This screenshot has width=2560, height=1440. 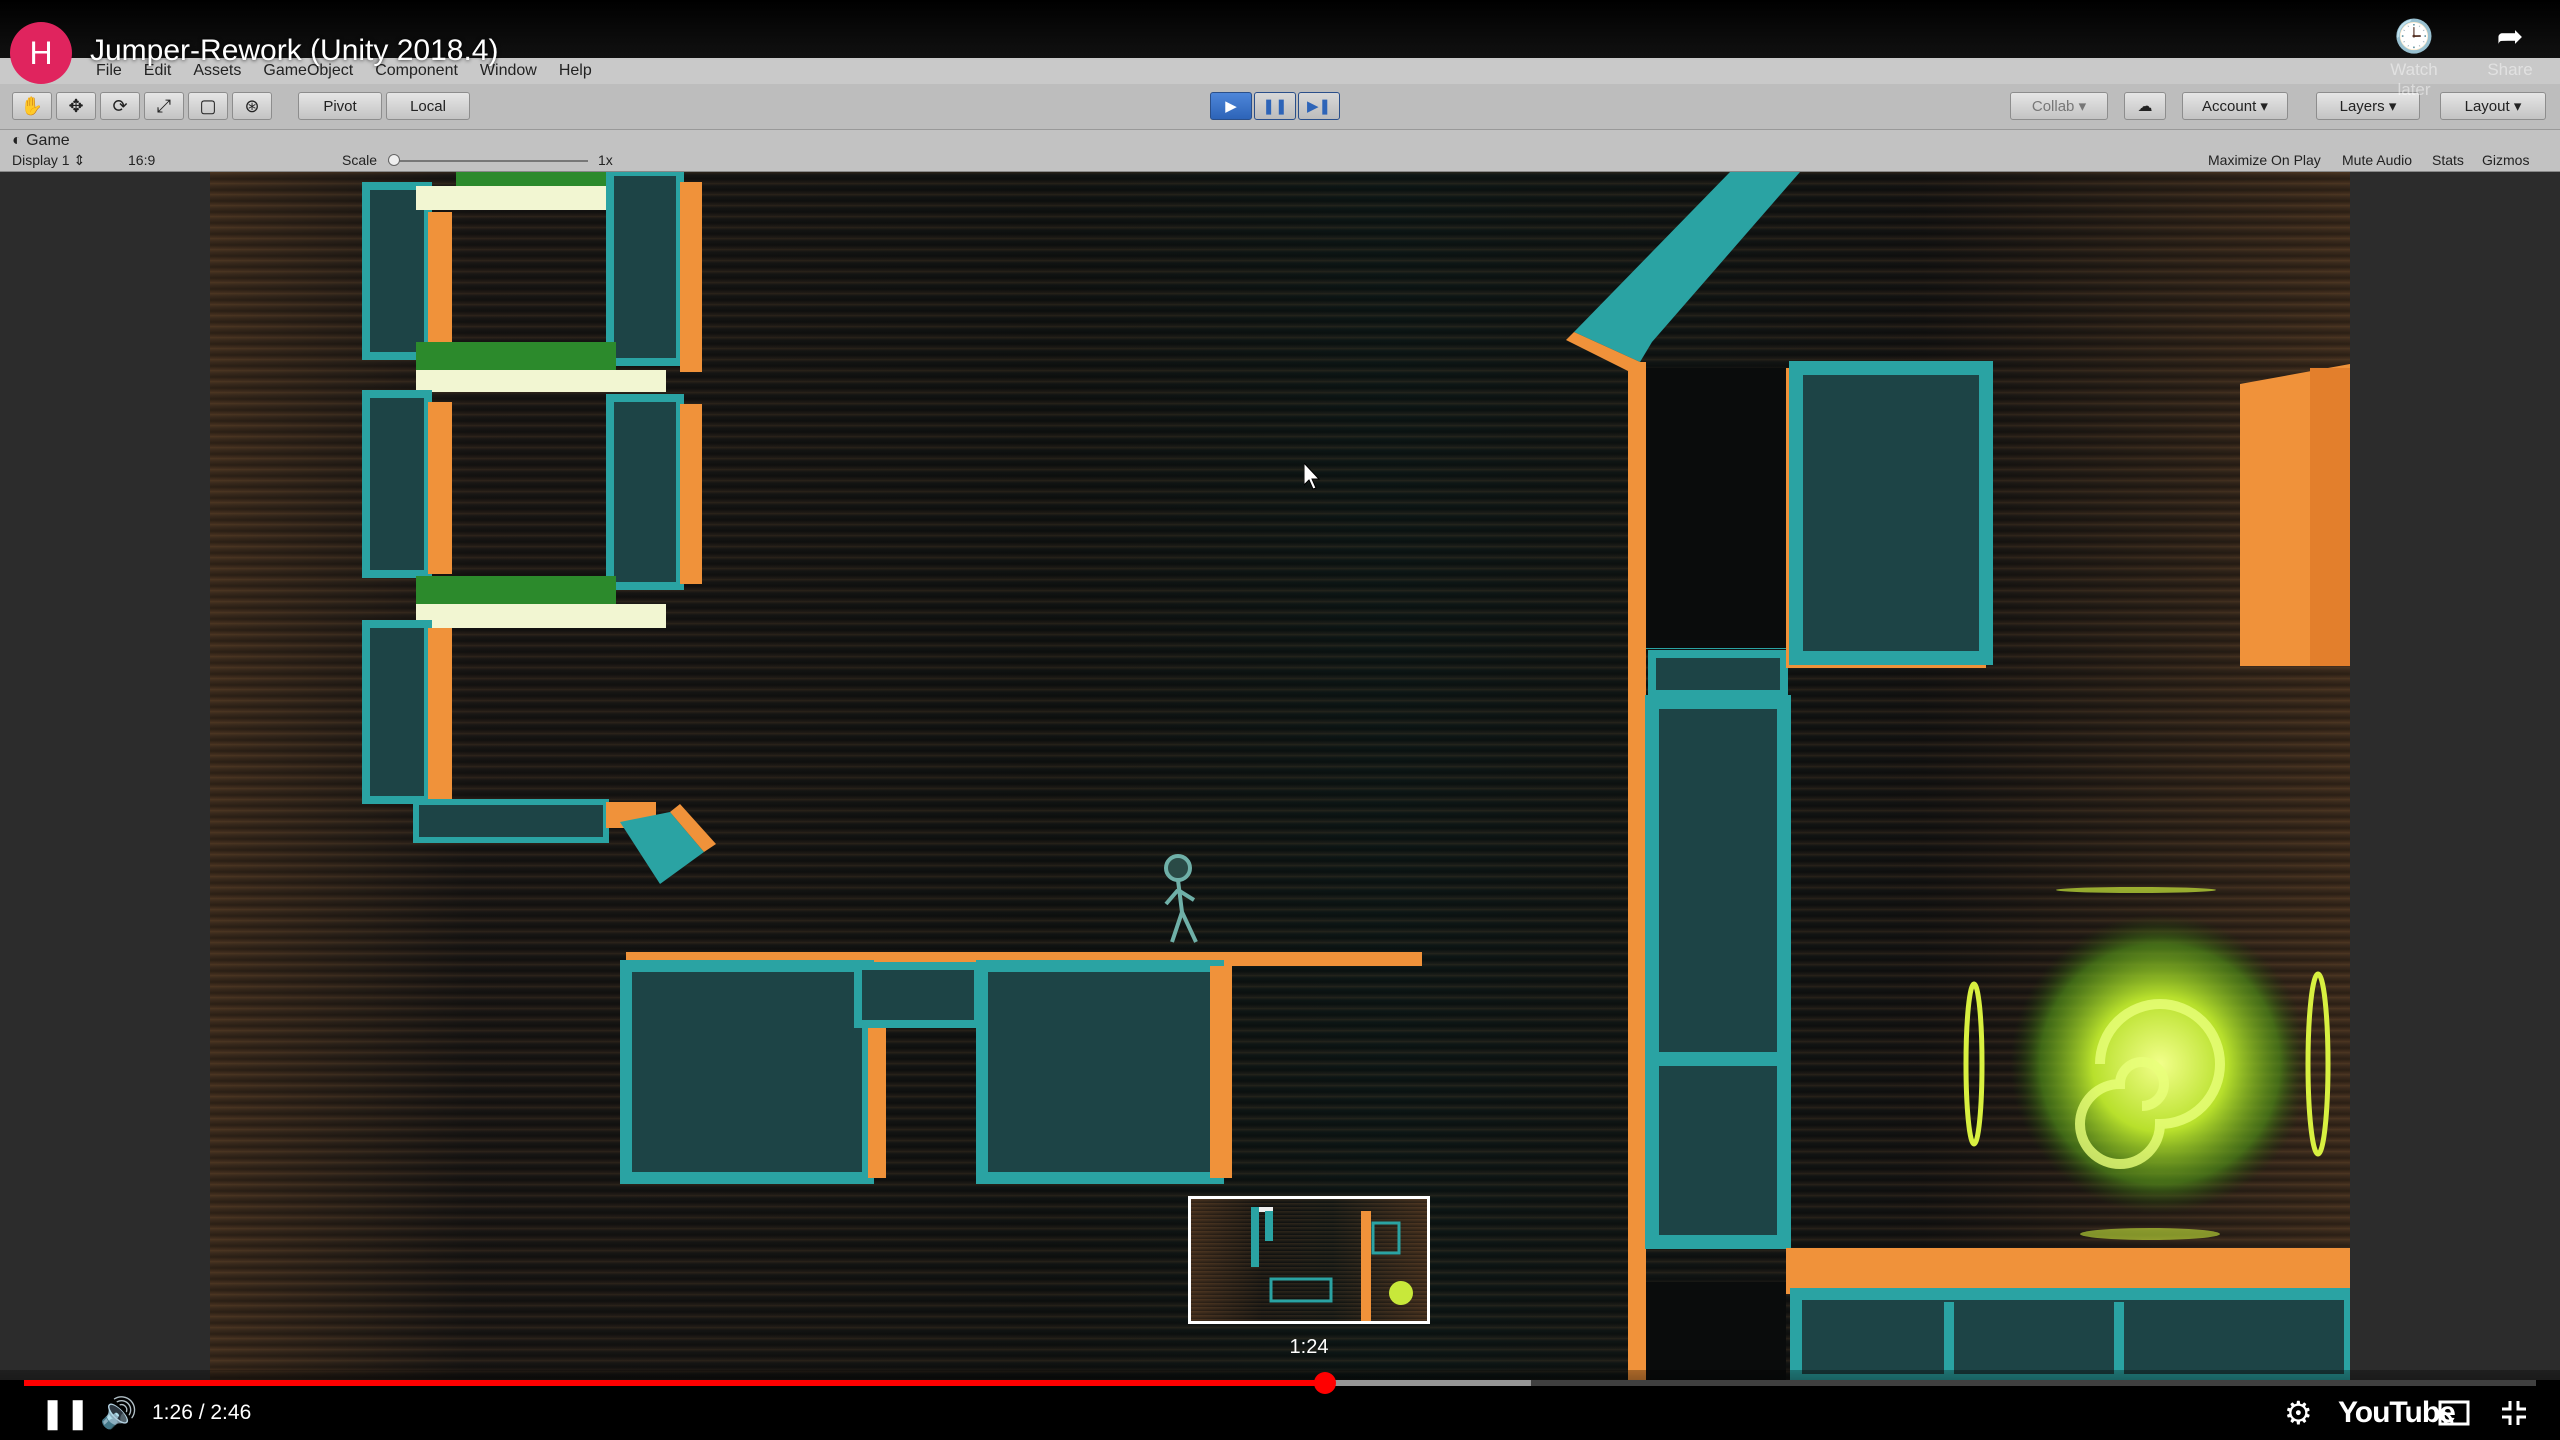 I want to click on scrub-preview-thumbnail, so click(x=1309, y=1260).